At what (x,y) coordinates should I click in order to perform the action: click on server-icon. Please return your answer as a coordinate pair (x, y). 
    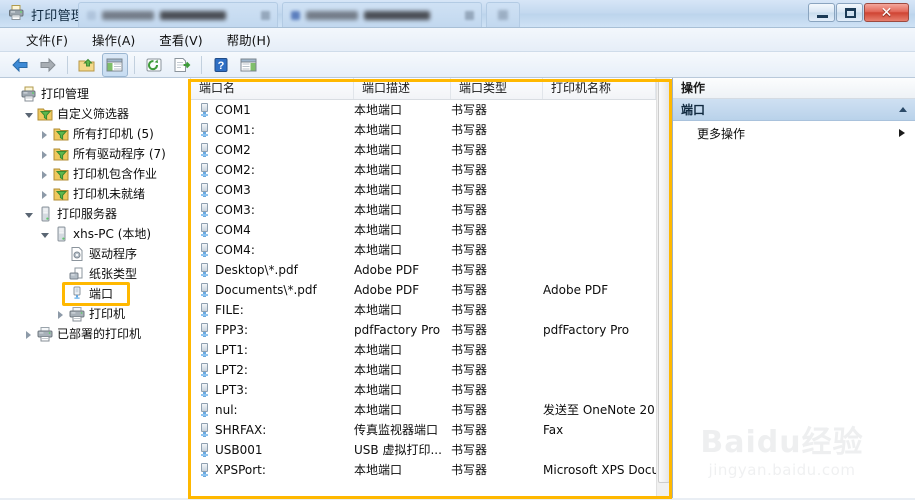
    Looking at the image, I should click on (61, 234).